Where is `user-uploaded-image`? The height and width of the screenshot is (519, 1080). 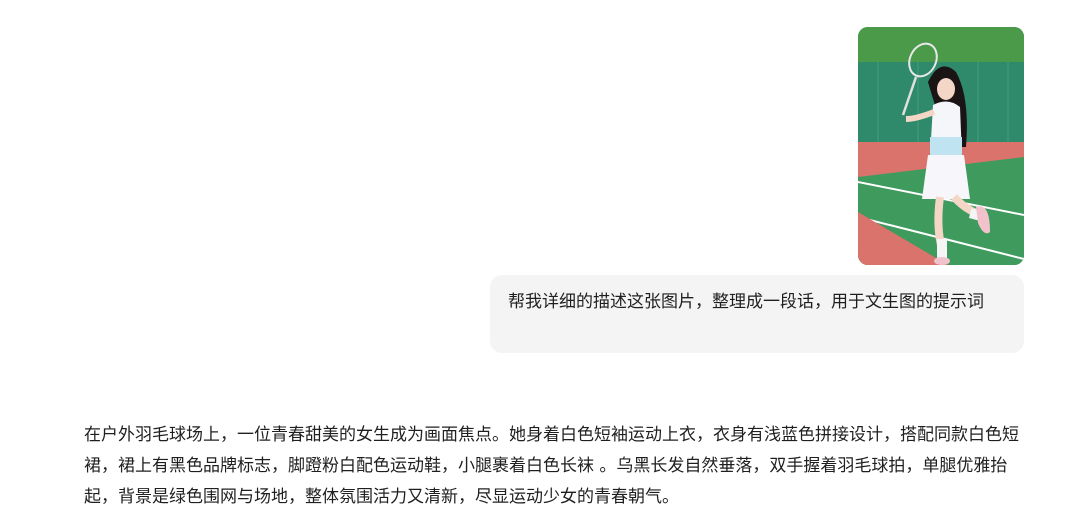
user-uploaded-image is located at coordinates (941, 146).